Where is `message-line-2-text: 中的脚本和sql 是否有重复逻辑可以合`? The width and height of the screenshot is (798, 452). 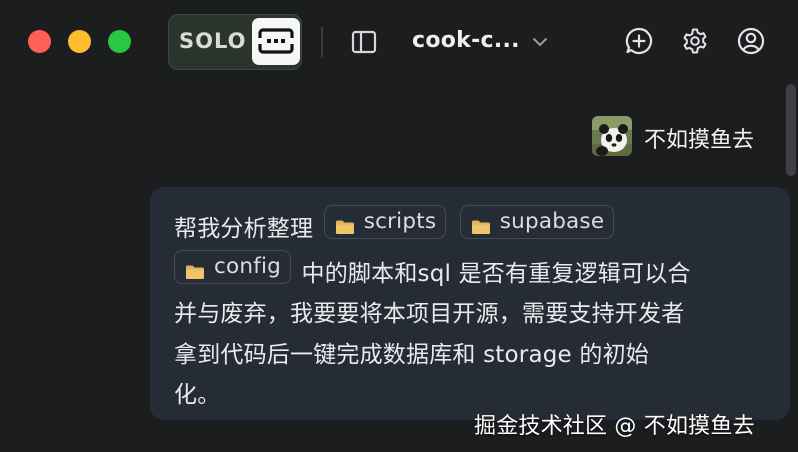 message-line-2-text: 中的脚本和sql 是否有重复逻辑可以合 is located at coordinates (496, 273).